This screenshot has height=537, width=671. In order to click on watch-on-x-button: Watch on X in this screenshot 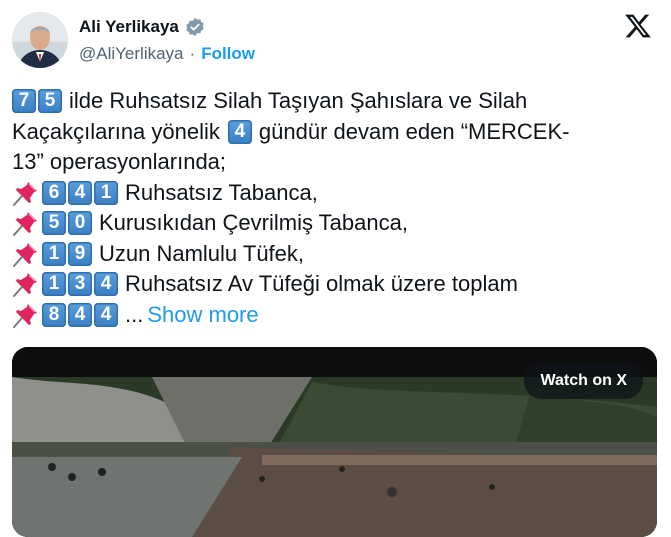, I will do `click(583, 381)`.